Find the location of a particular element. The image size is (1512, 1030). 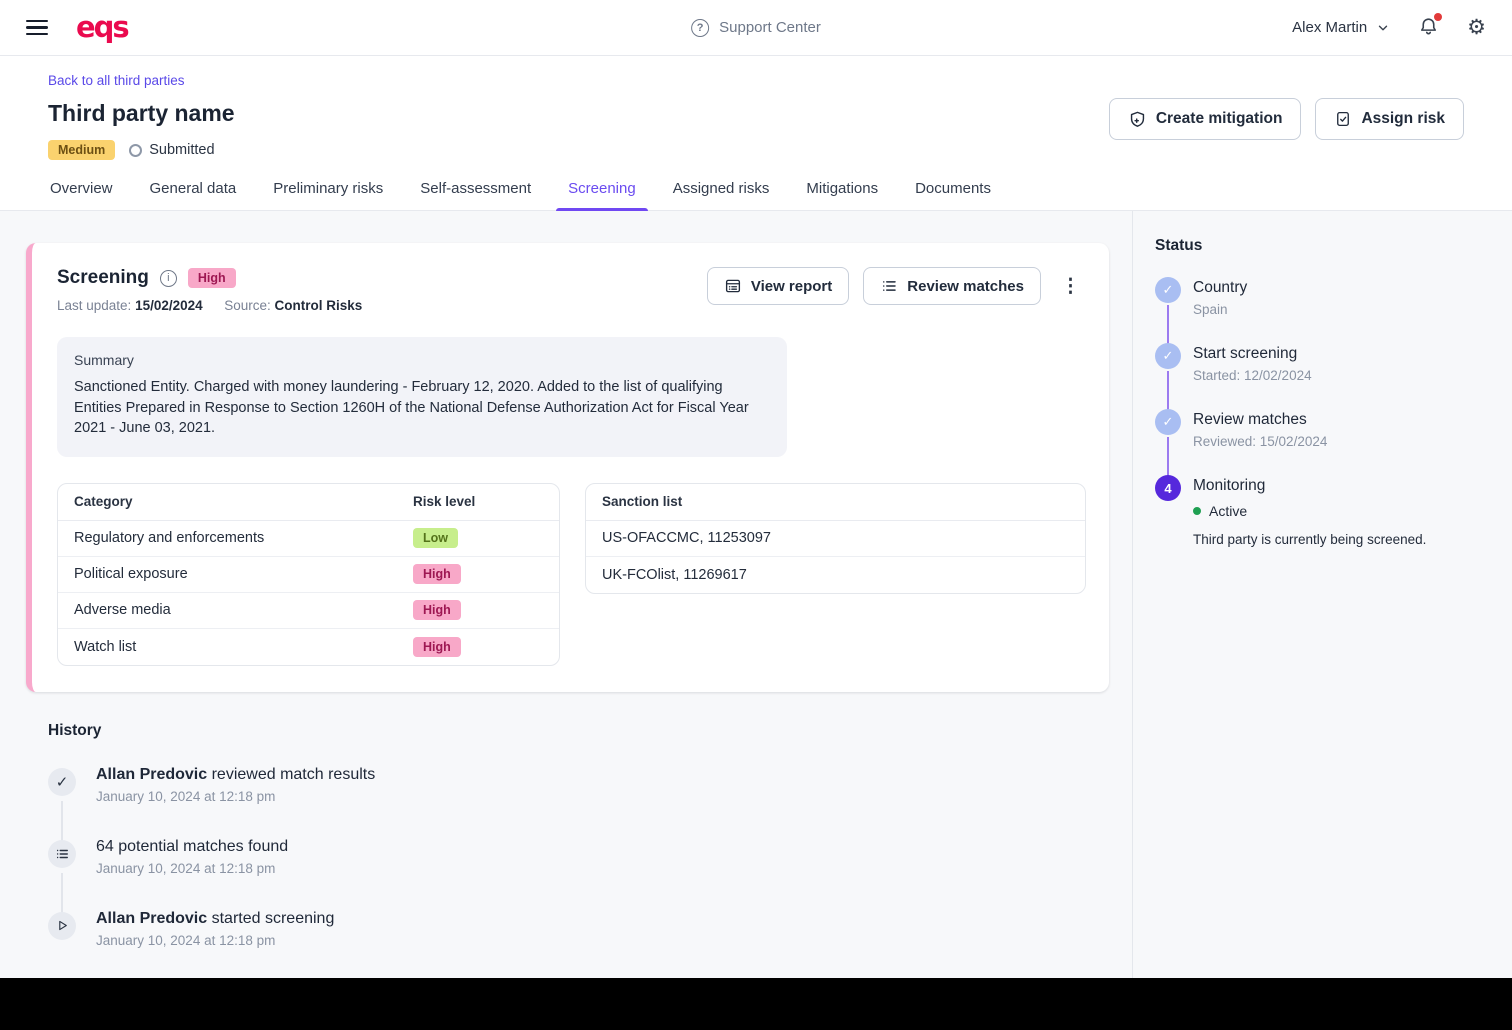

report-icon is located at coordinates (732, 286).